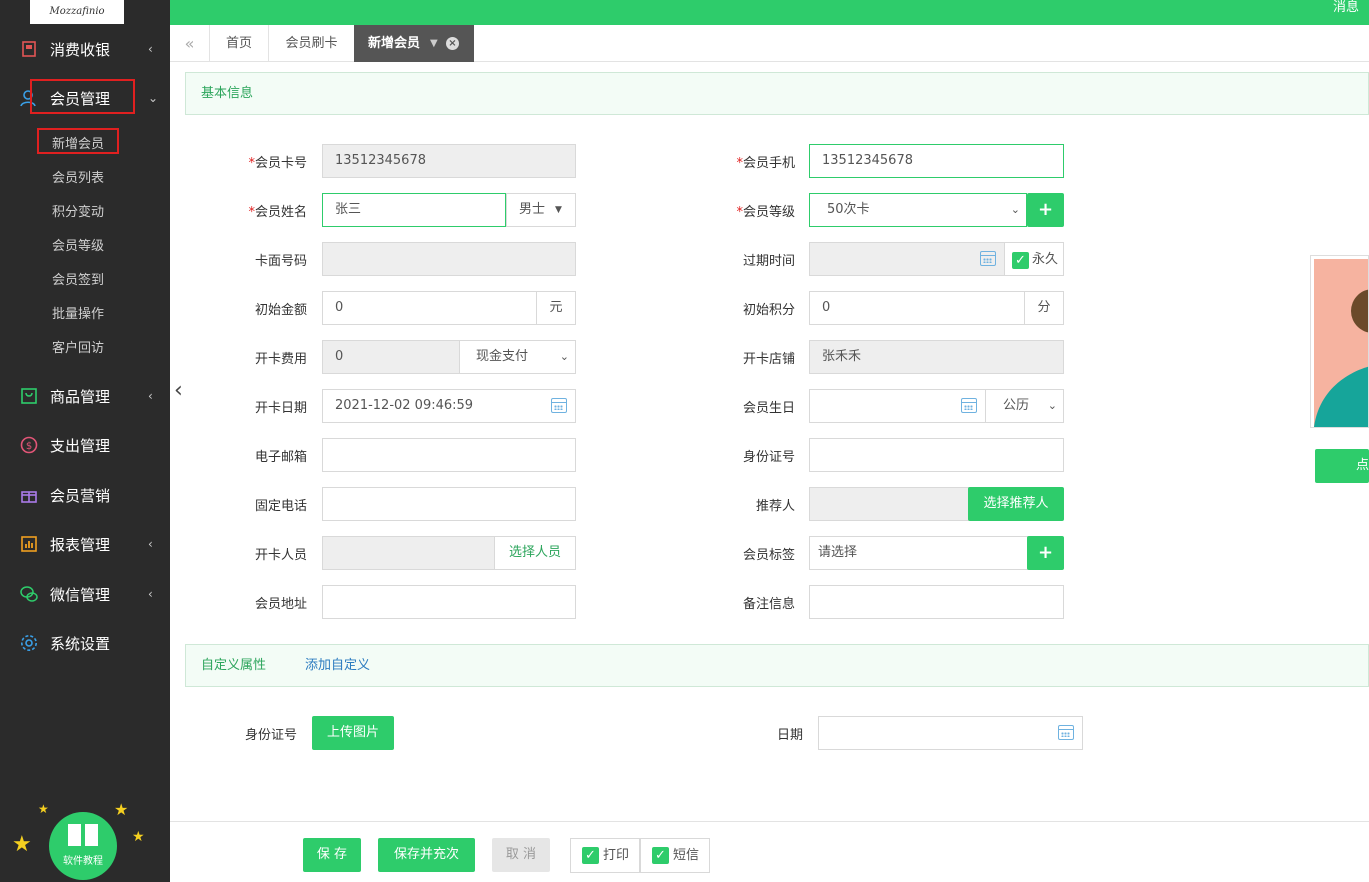 The image size is (1369, 882). I want to click on add-level-button: +, so click(1045, 210).